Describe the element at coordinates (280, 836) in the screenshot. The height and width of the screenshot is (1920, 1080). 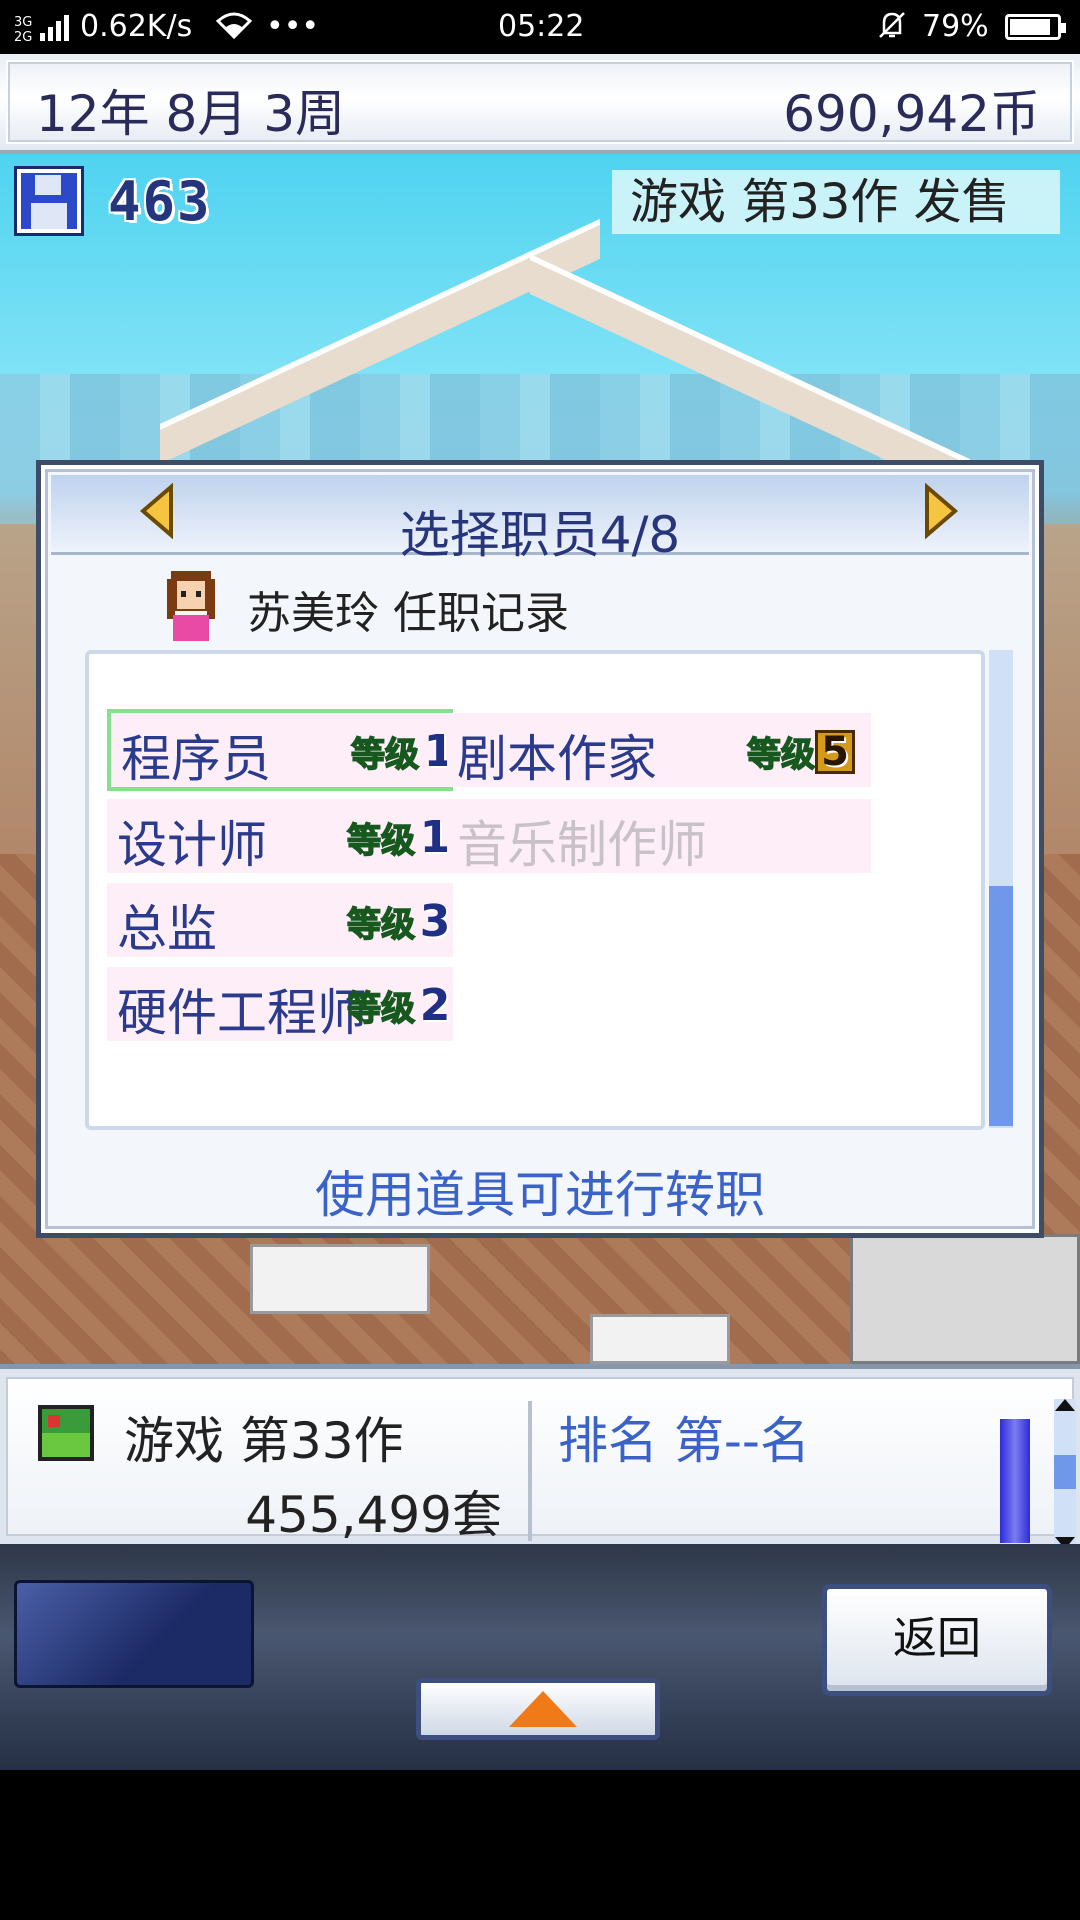
I see `job-item-designer: 设计师 等级 1` at that location.